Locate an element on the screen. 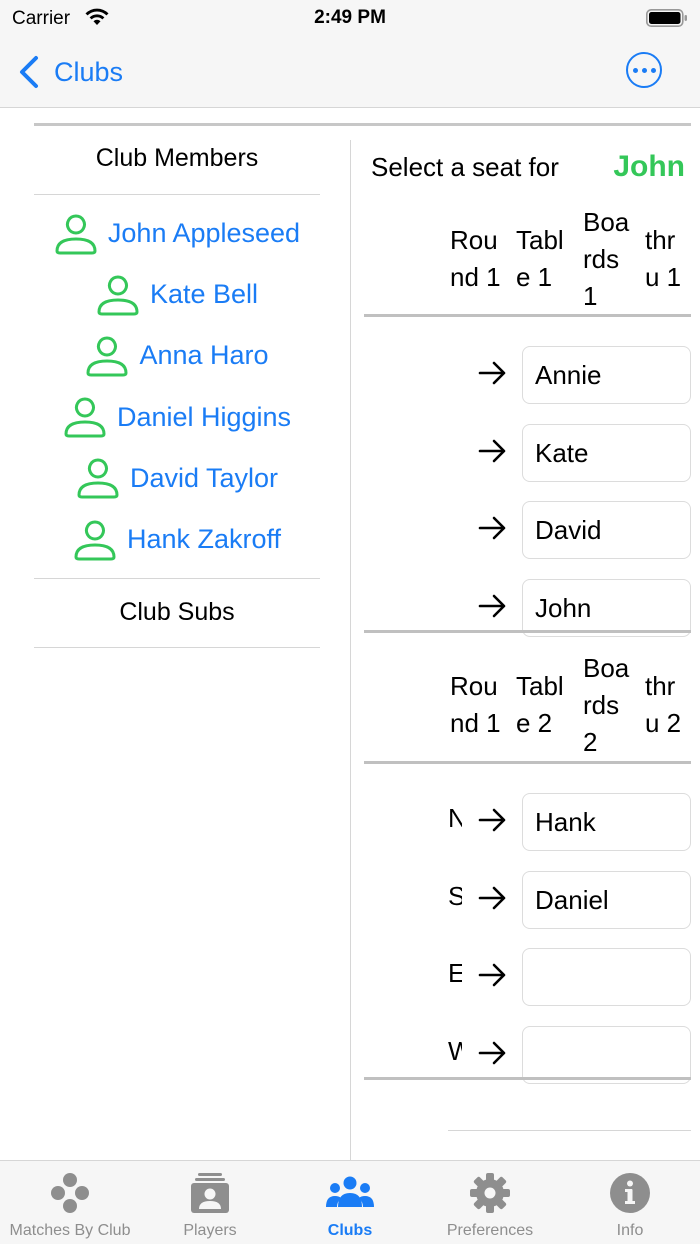 The image size is (700, 1244). member-row: Hank Zakroff is located at coordinates (177, 539).